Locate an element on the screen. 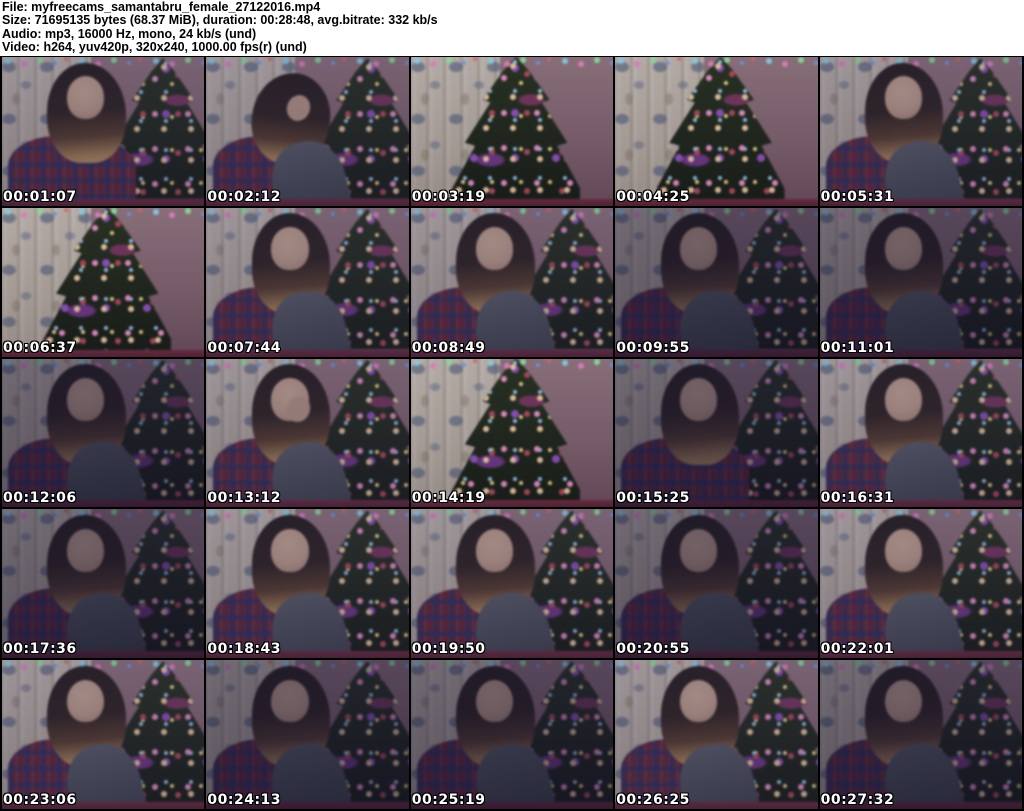 The width and height of the screenshot is (1024, 811). timestamp-label: 00:06:37 is located at coordinates (40, 347).